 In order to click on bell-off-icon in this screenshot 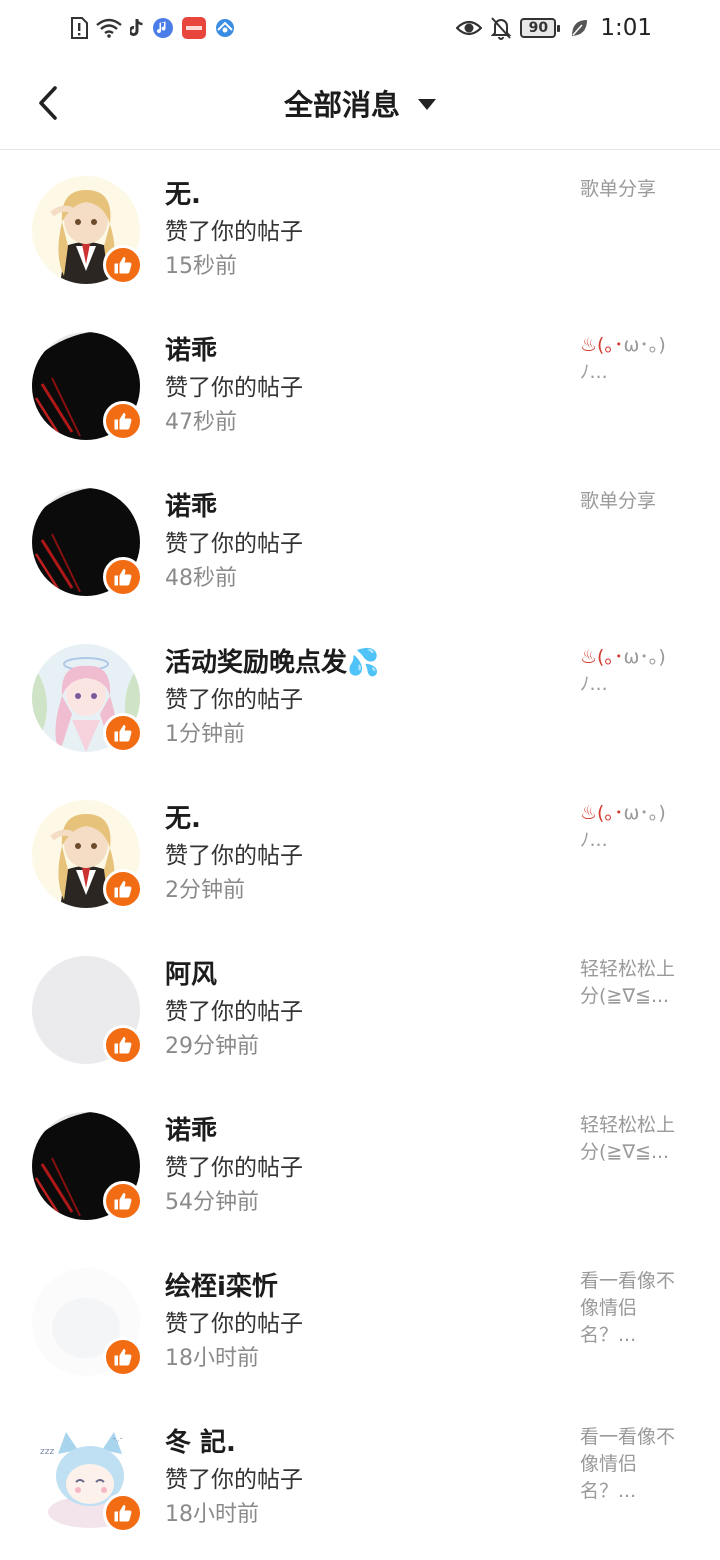, I will do `click(501, 28)`.